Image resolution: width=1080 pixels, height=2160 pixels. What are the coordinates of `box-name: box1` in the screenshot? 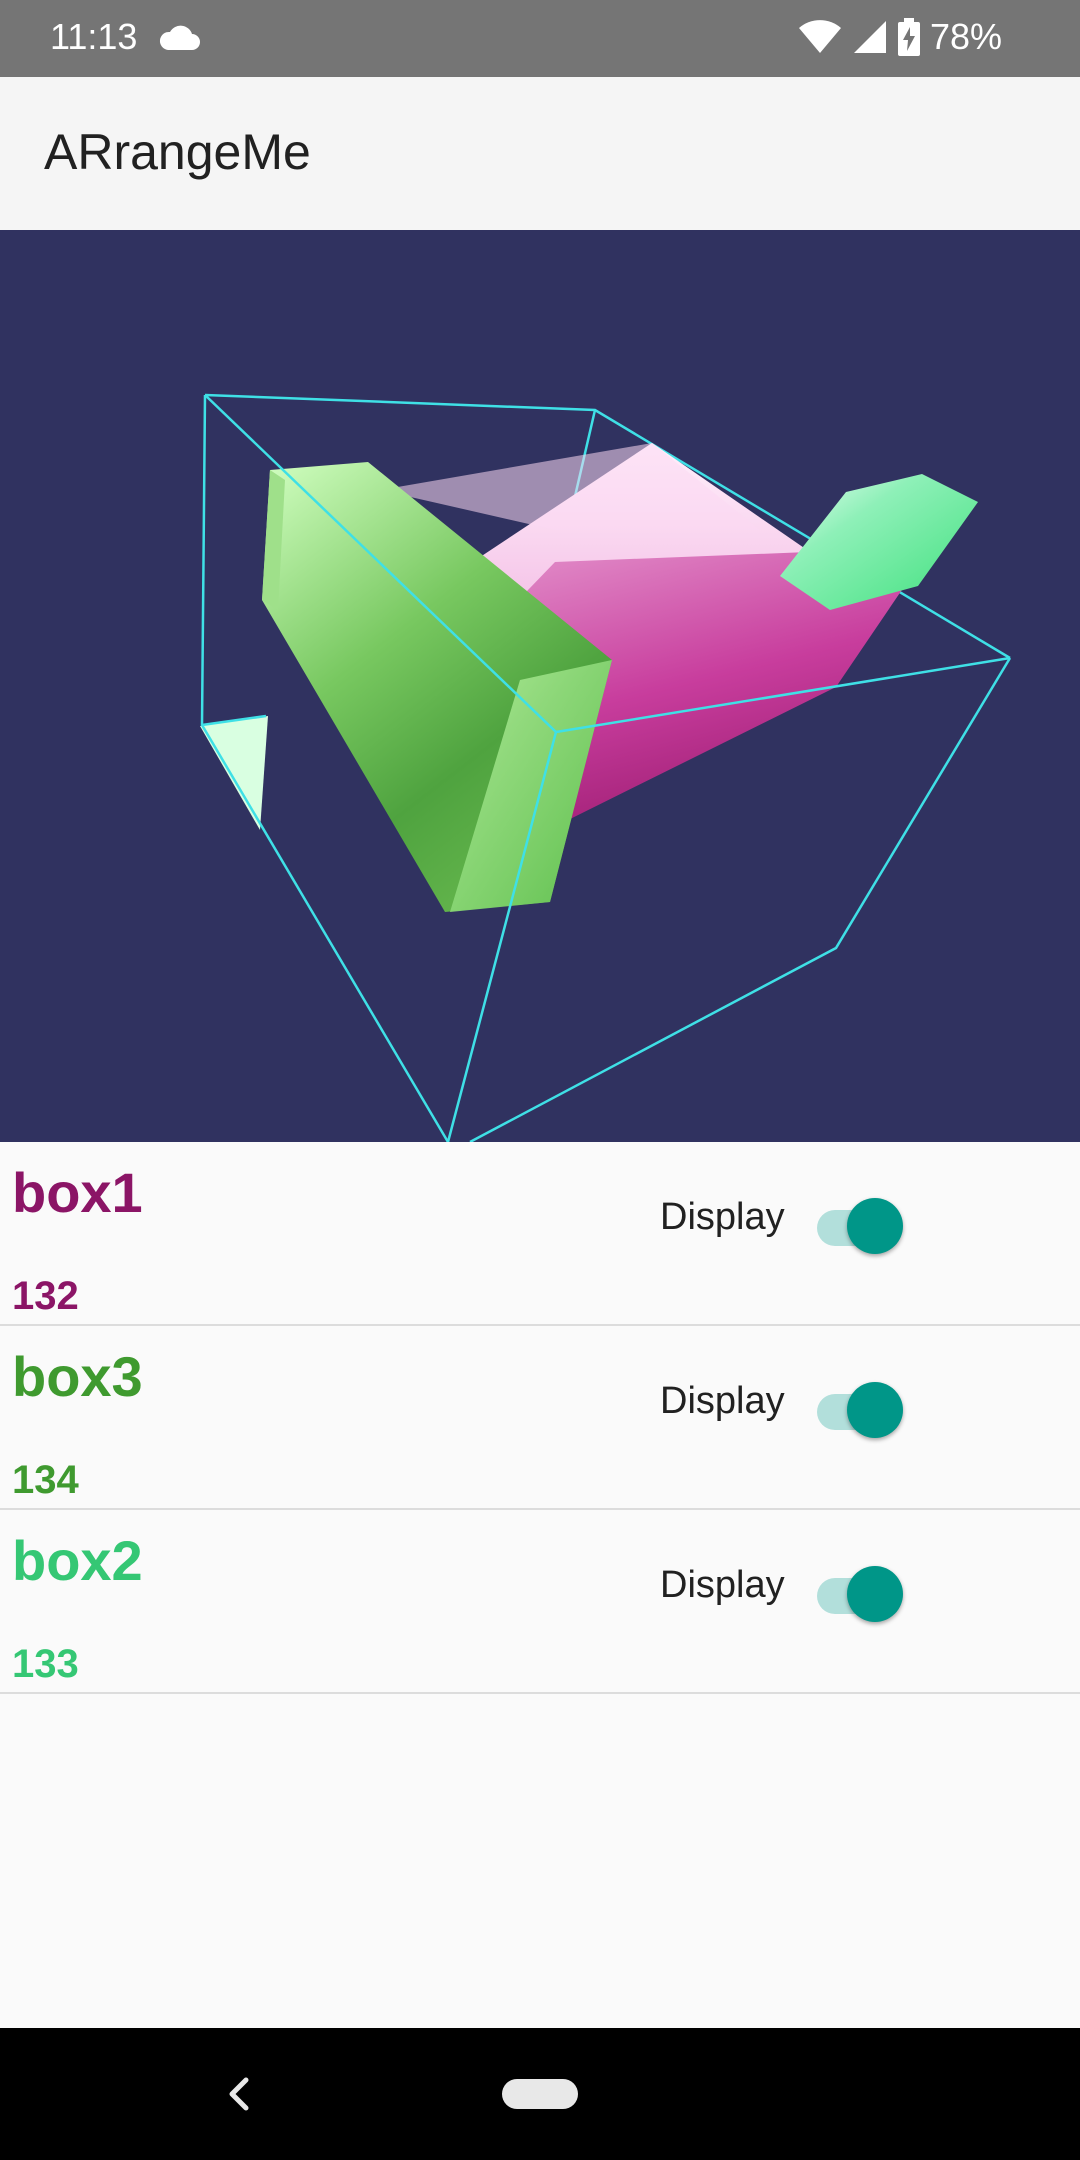 It's located at (77, 1192).